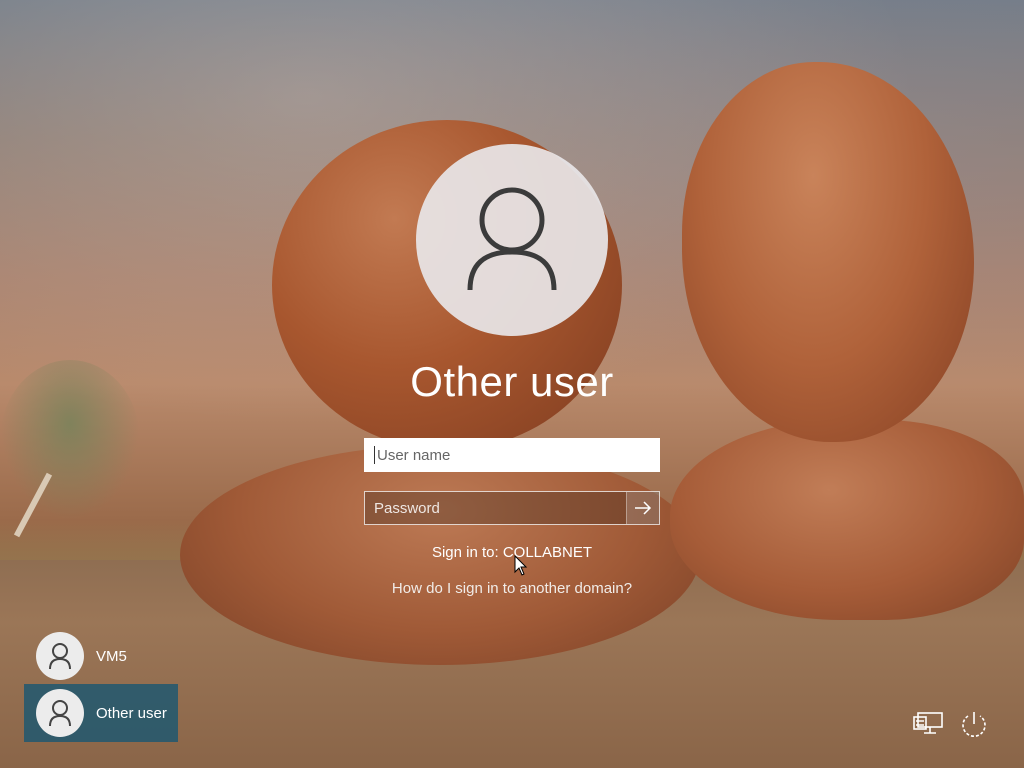 The image size is (1024, 768). I want to click on password-placeholder: Password, so click(407, 508).